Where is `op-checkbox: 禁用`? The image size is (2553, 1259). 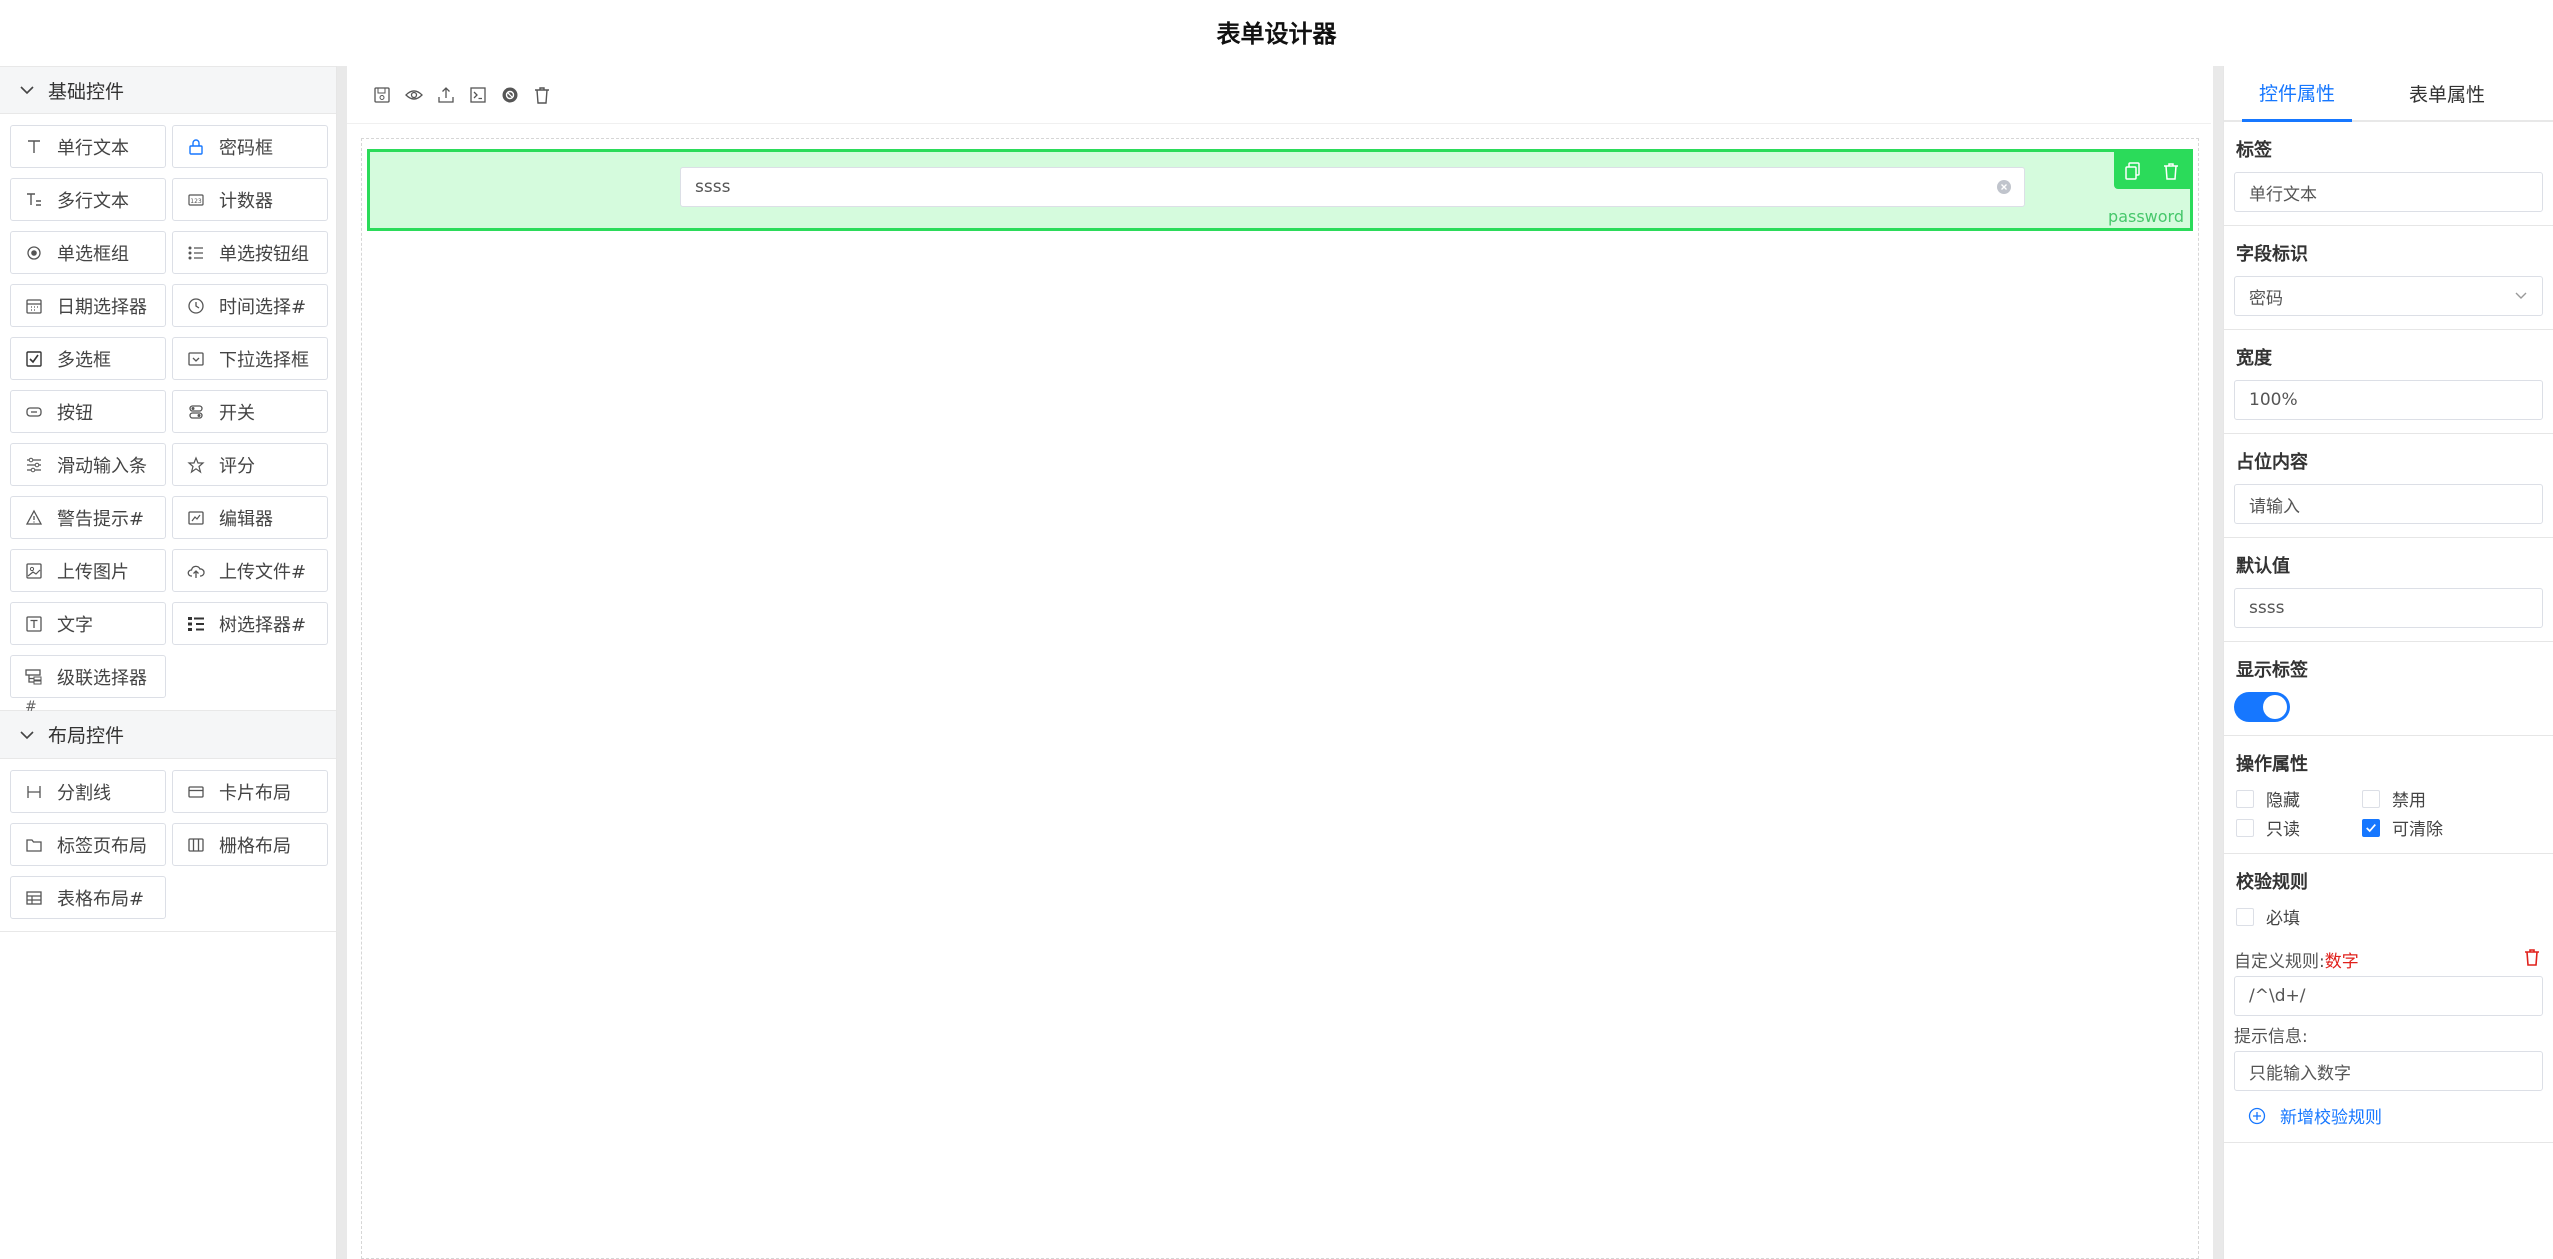
op-checkbox: 禁用 is located at coordinates (2437, 798).